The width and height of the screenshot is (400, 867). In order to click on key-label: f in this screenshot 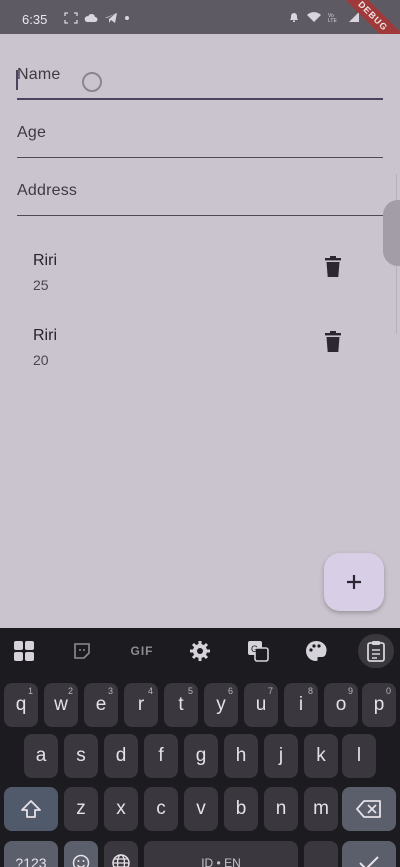, I will do `click(161, 755)`.